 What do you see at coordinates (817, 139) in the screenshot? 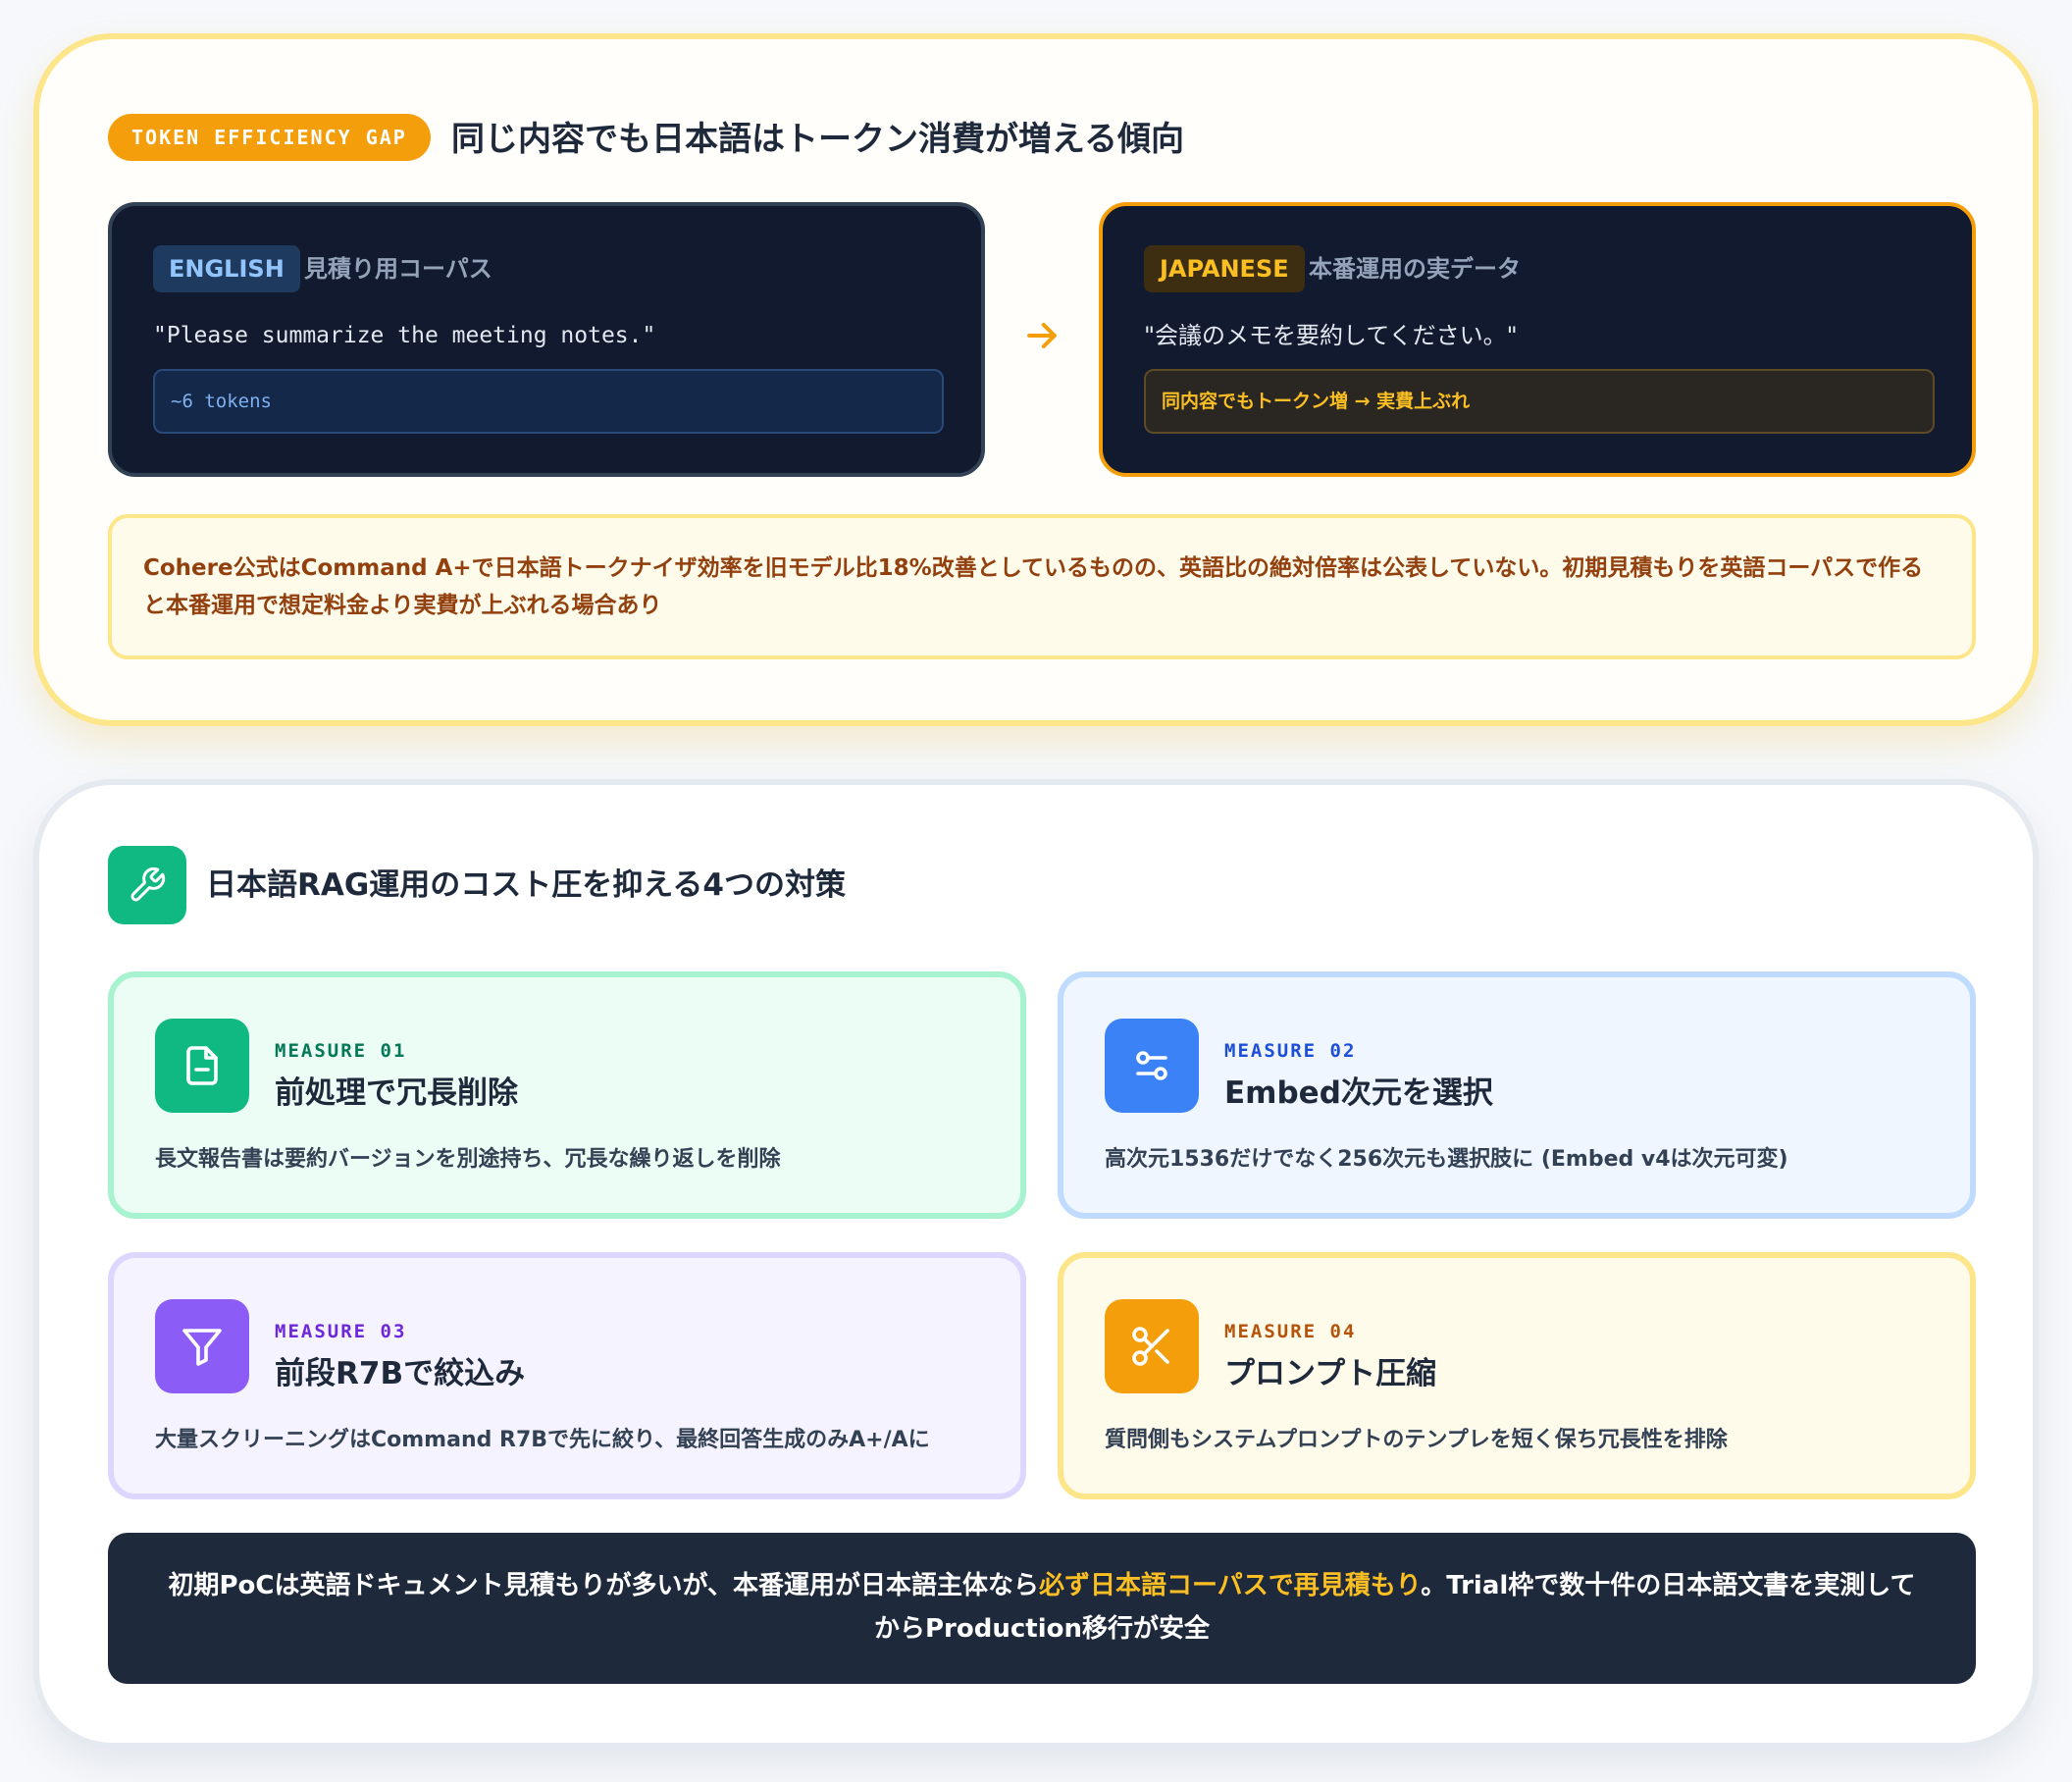
I see `token-gap-headline: 同じ内容でも日本語はトークン消費が増える傾向` at bounding box center [817, 139].